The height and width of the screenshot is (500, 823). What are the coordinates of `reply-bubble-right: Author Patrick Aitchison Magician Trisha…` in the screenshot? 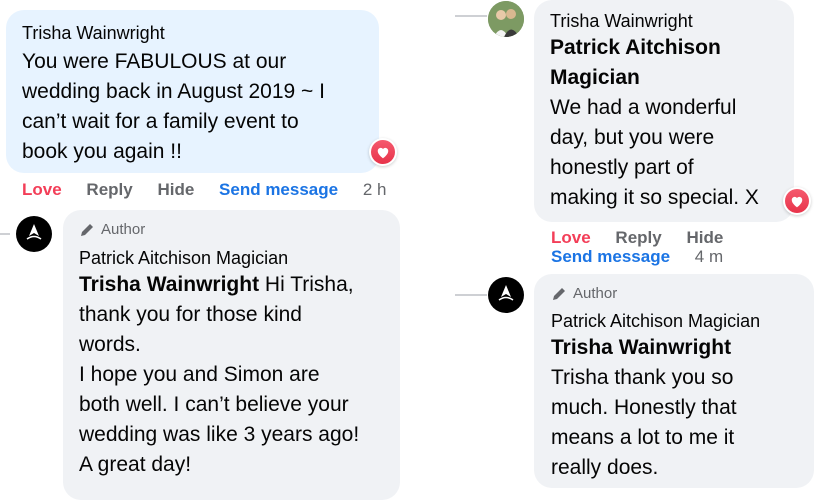 It's located at (674, 381).